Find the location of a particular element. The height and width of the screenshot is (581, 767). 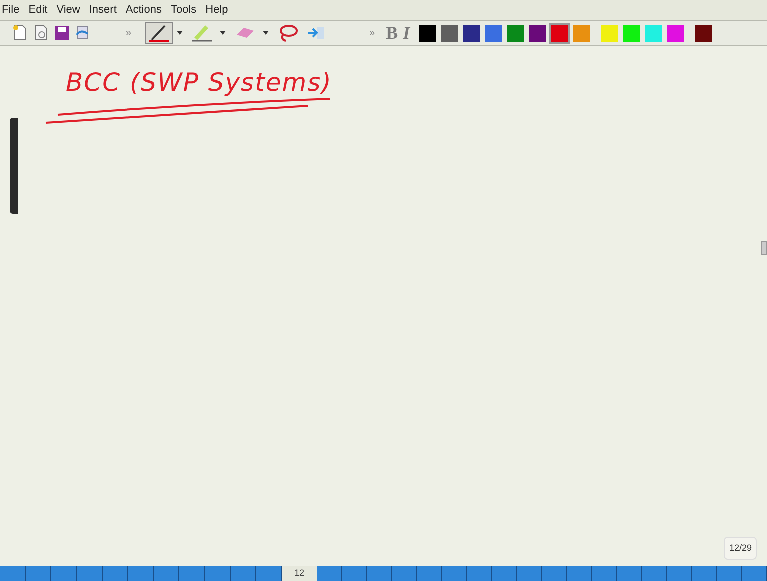

tool-button is located at coordinates (158, 33).